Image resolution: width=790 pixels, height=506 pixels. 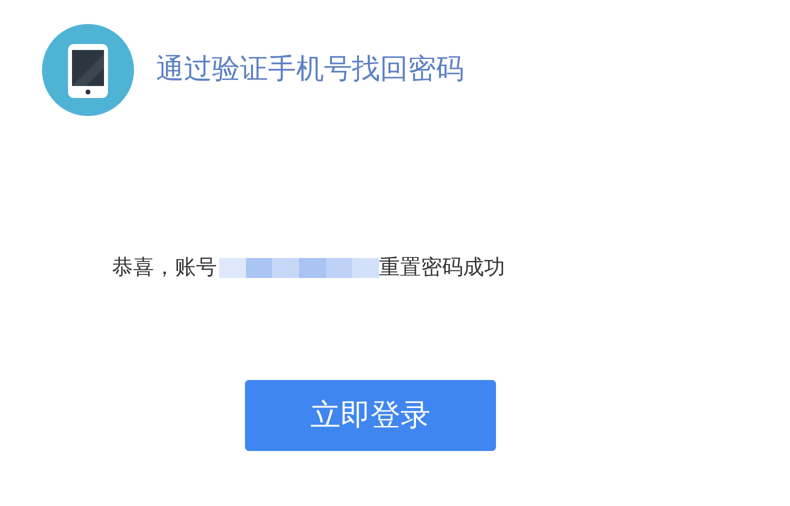 I want to click on success-message: 重置密码成功, so click(x=442, y=267).